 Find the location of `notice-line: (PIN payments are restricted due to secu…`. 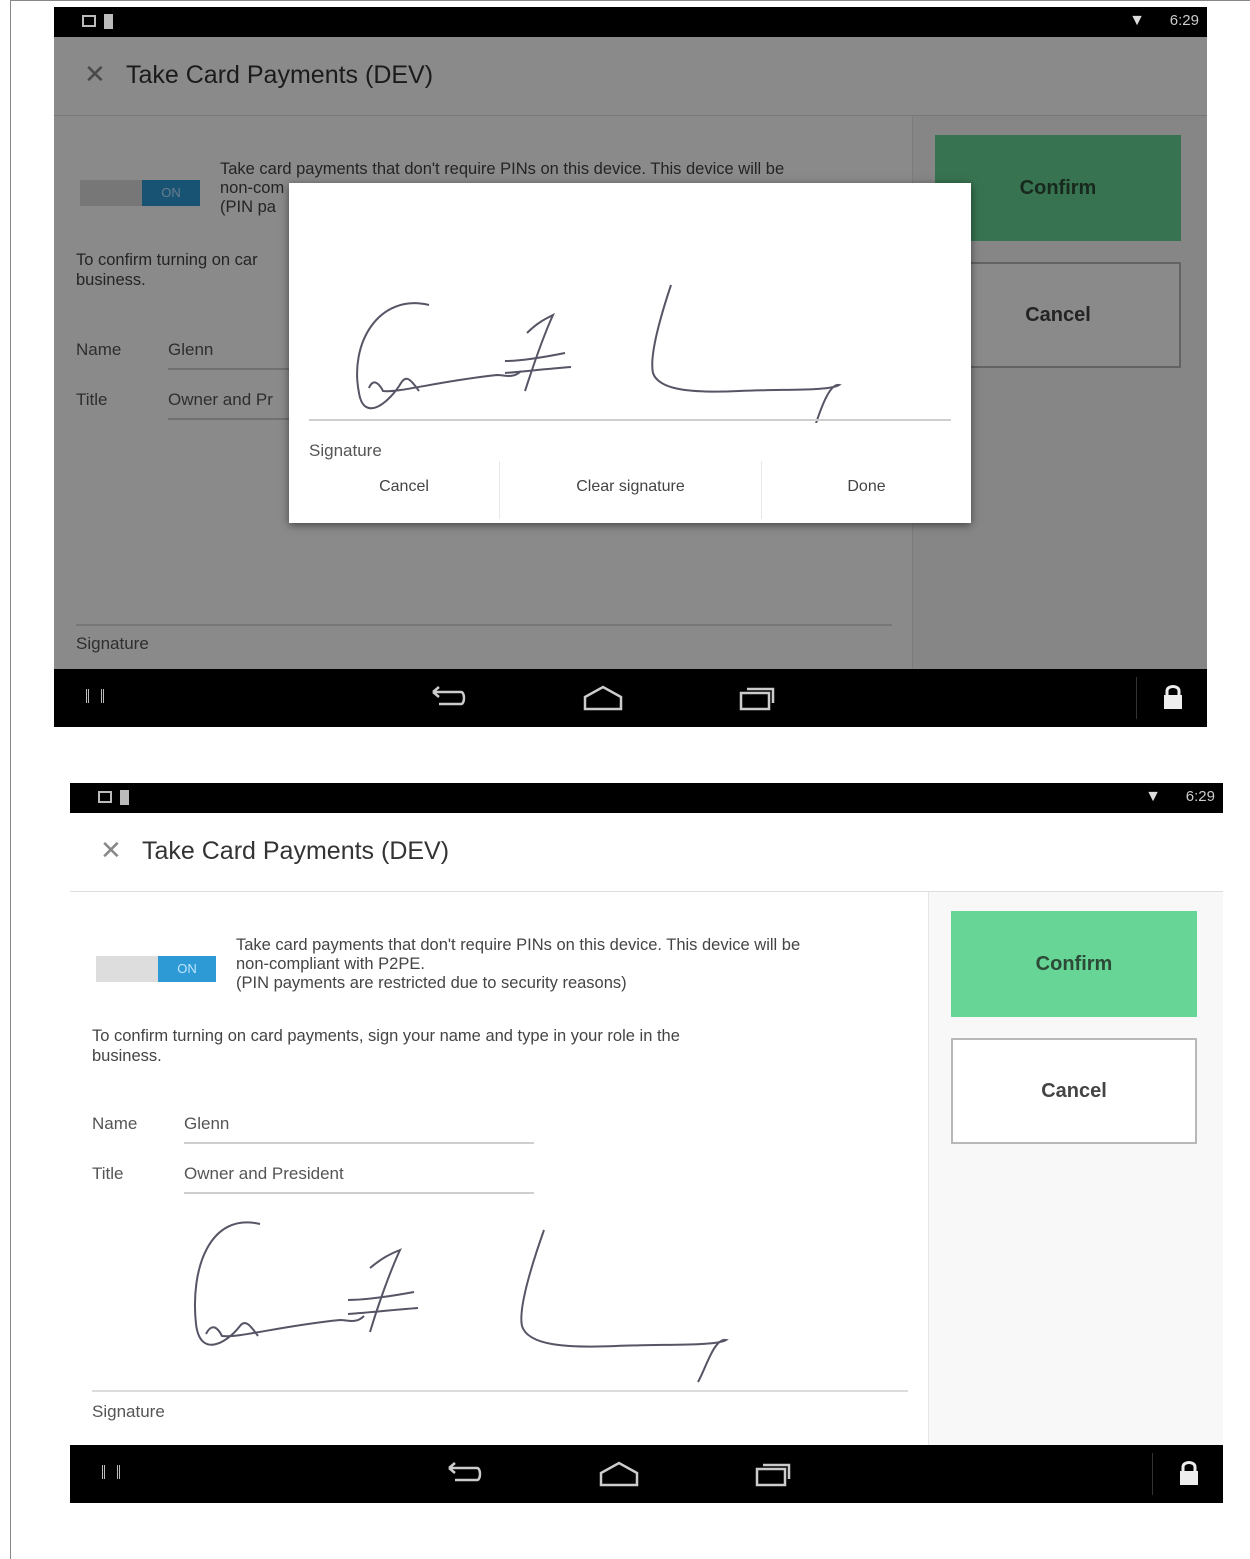

notice-line: (PIN payments are restricted due to secu… is located at coordinates (431, 983).